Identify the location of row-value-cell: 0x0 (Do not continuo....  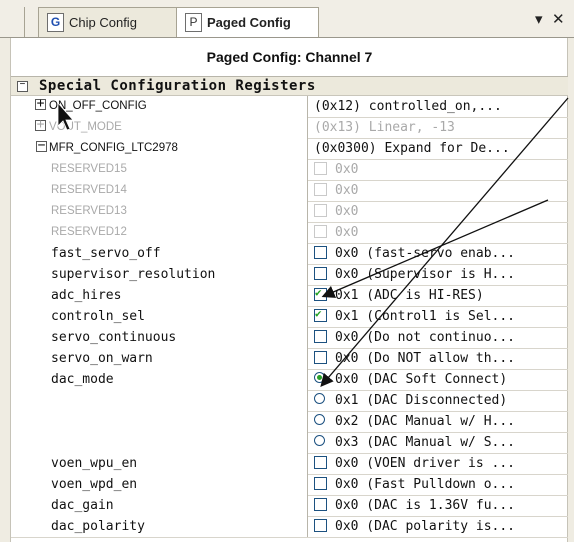
(438, 337).